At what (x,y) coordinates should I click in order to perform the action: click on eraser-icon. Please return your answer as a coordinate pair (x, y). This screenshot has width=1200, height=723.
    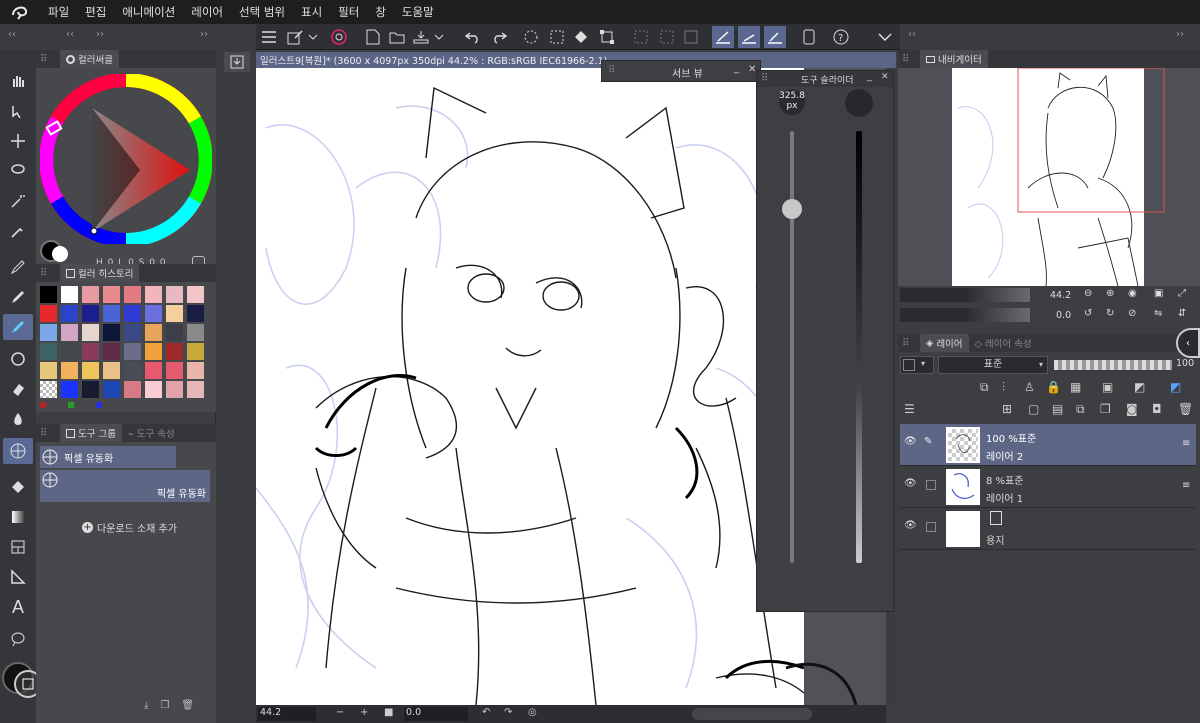
    Looking at the image, I should click on (18, 389).